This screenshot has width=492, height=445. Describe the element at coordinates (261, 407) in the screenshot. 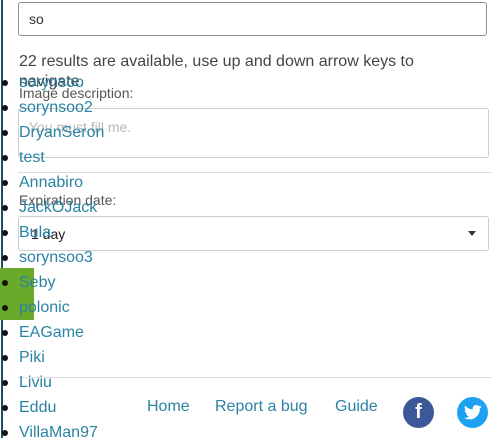

I see `footer-report-bug-link: Report a bug` at that location.